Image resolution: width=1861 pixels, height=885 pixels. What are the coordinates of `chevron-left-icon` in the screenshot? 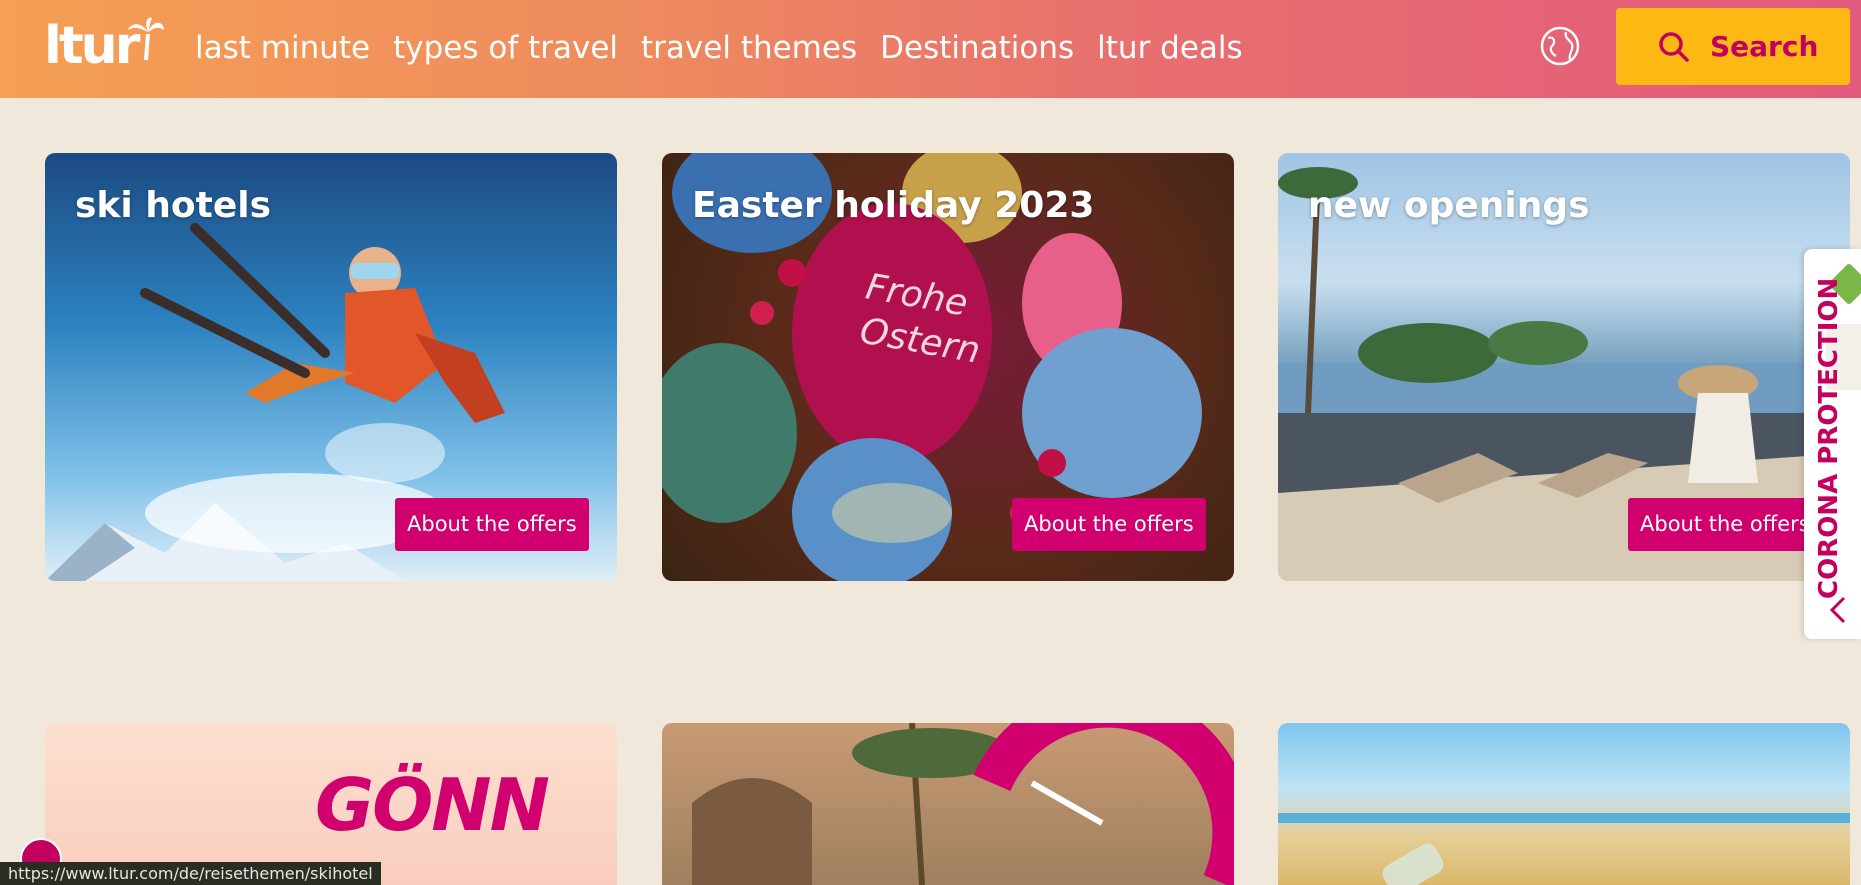 It's located at (1838, 610).